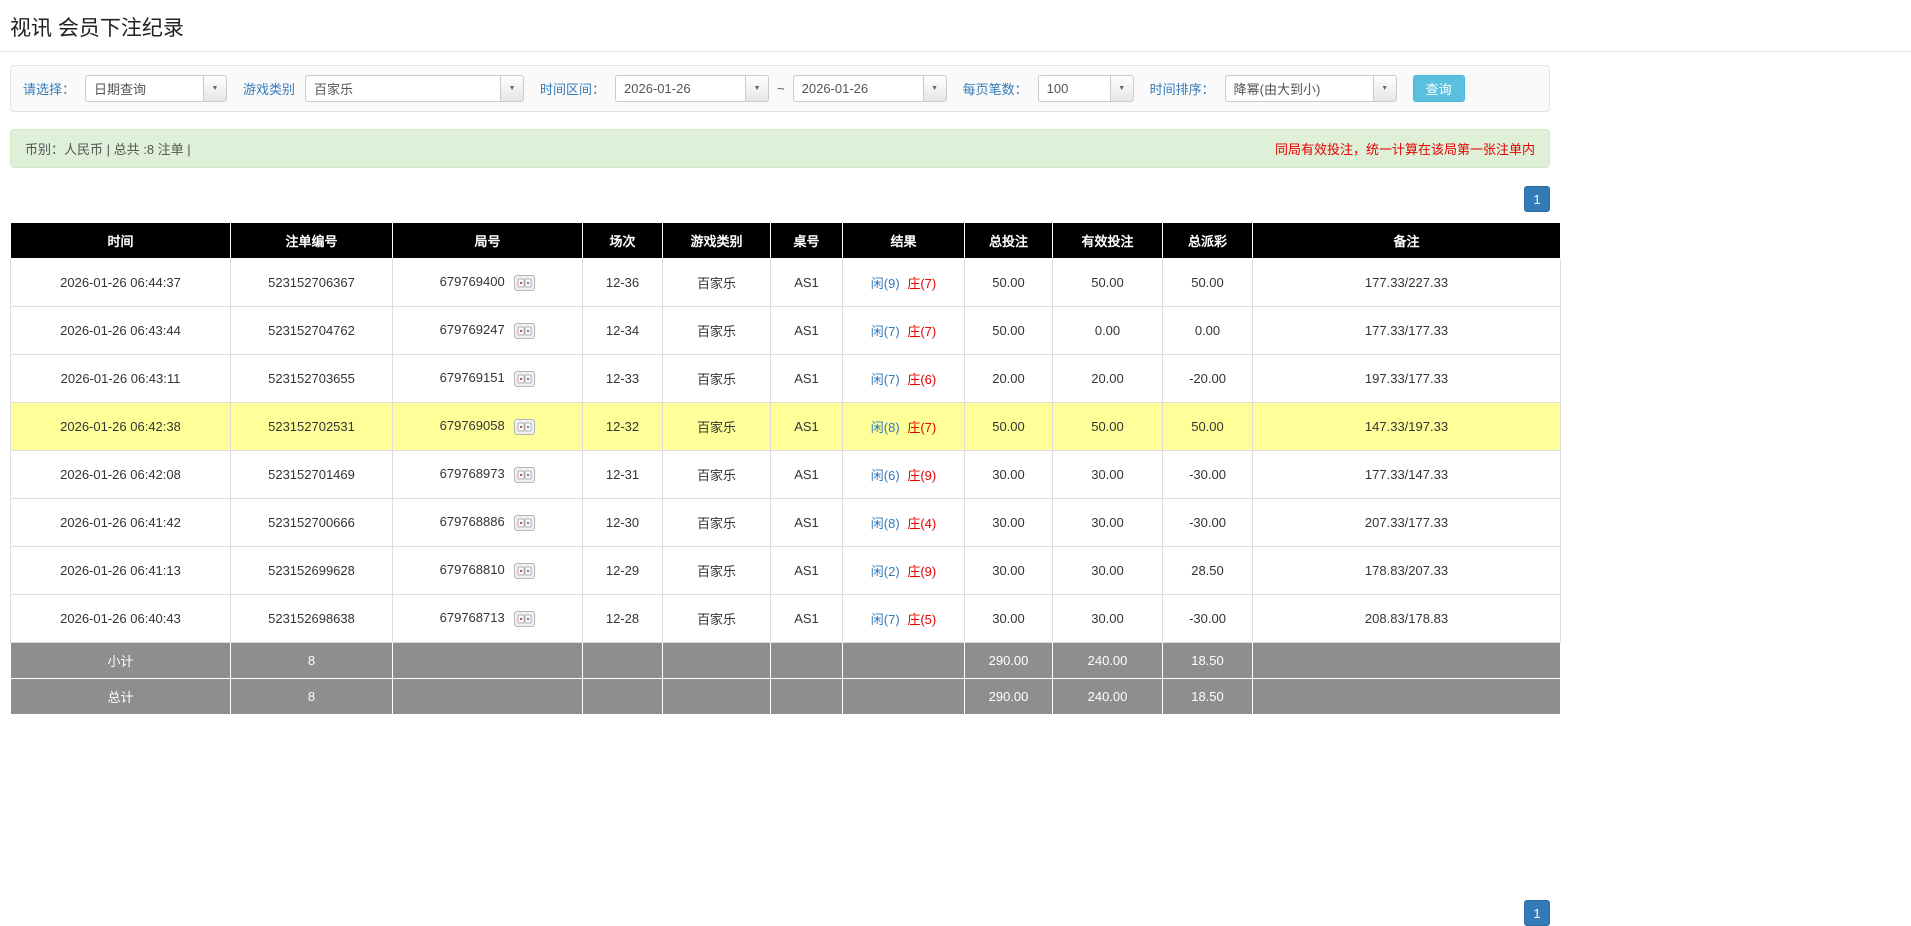 This screenshot has width=1911, height=926. I want to click on time-sort-dropdown-button: ▼, so click(1384, 88).